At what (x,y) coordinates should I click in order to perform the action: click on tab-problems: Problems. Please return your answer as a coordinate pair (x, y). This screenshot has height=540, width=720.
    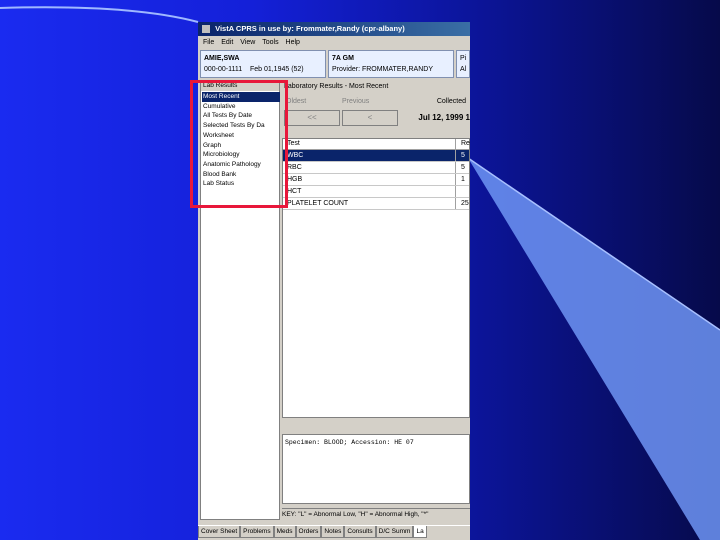
    Looking at the image, I should click on (257, 532).